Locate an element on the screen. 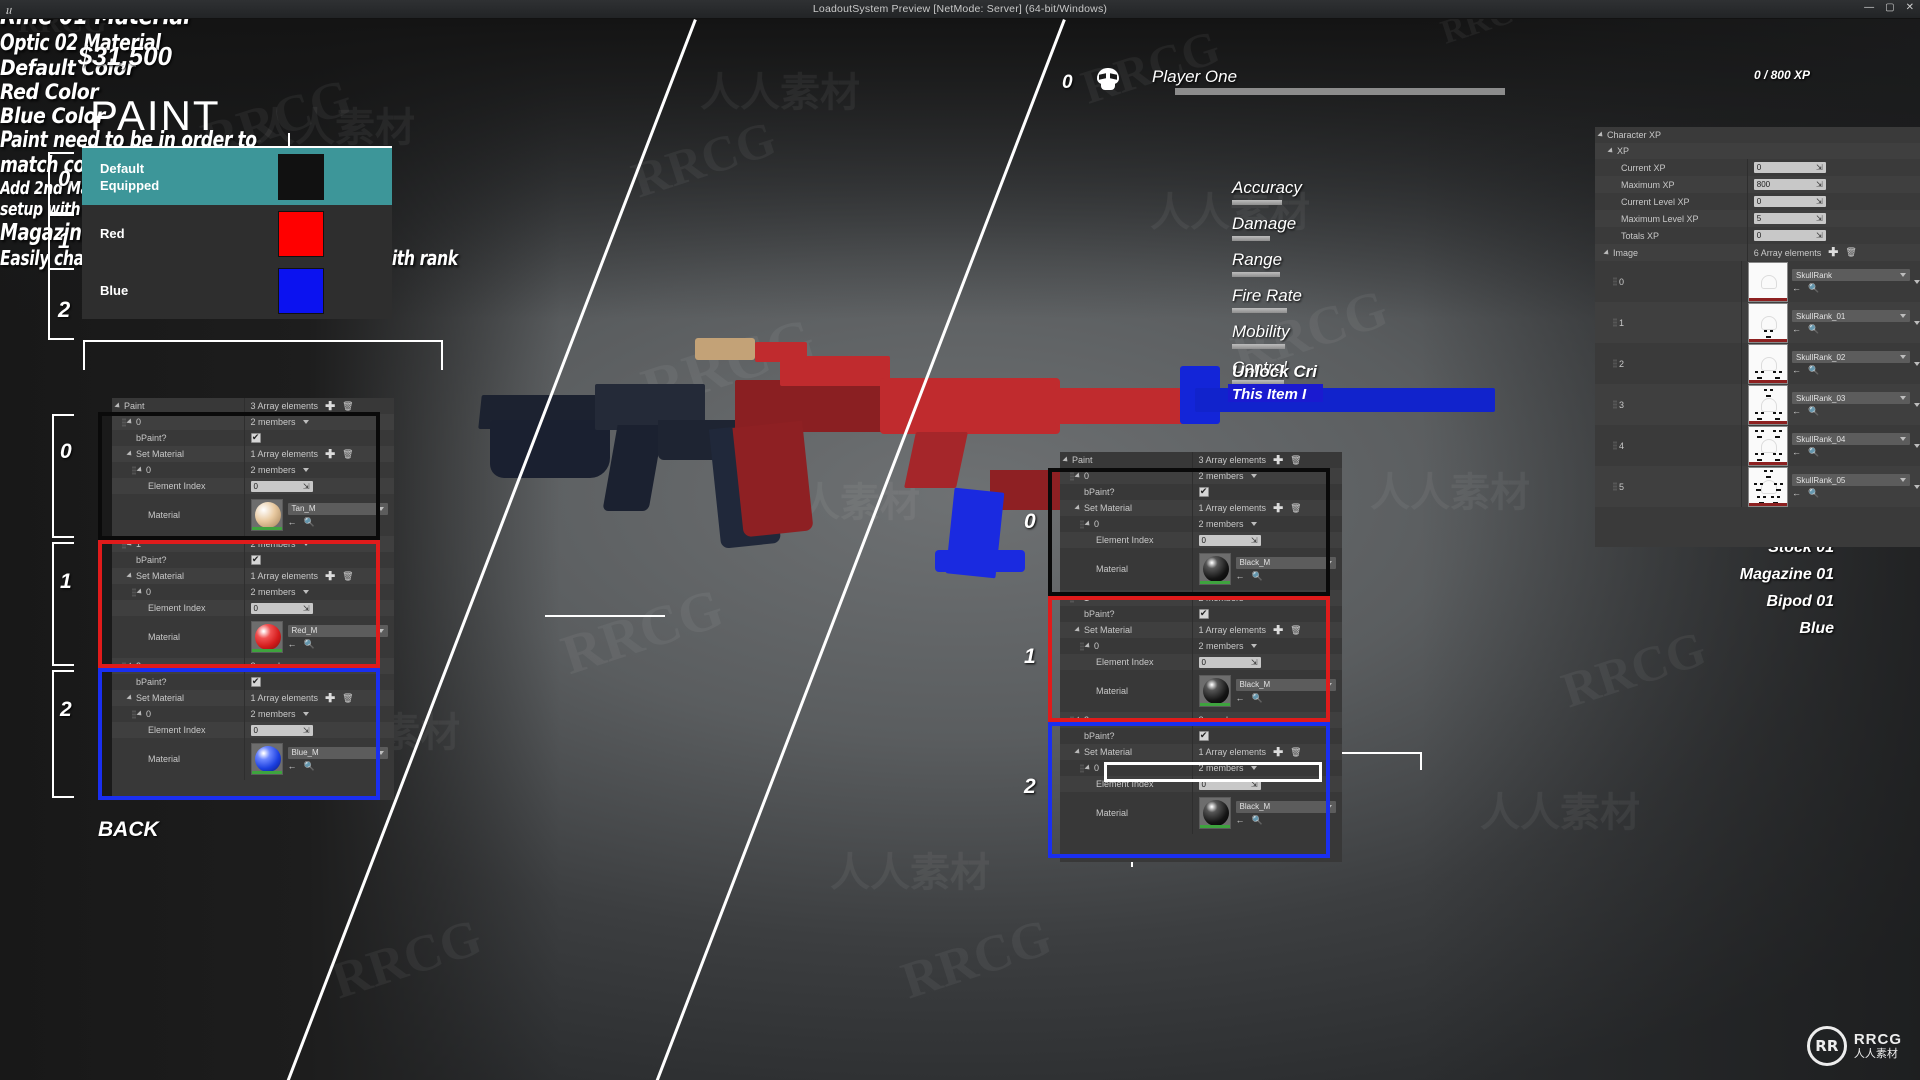 The height and width of the screenshot is (1080, 1920). material-dropdown: Tan_M is located at coordinates (337, 508).